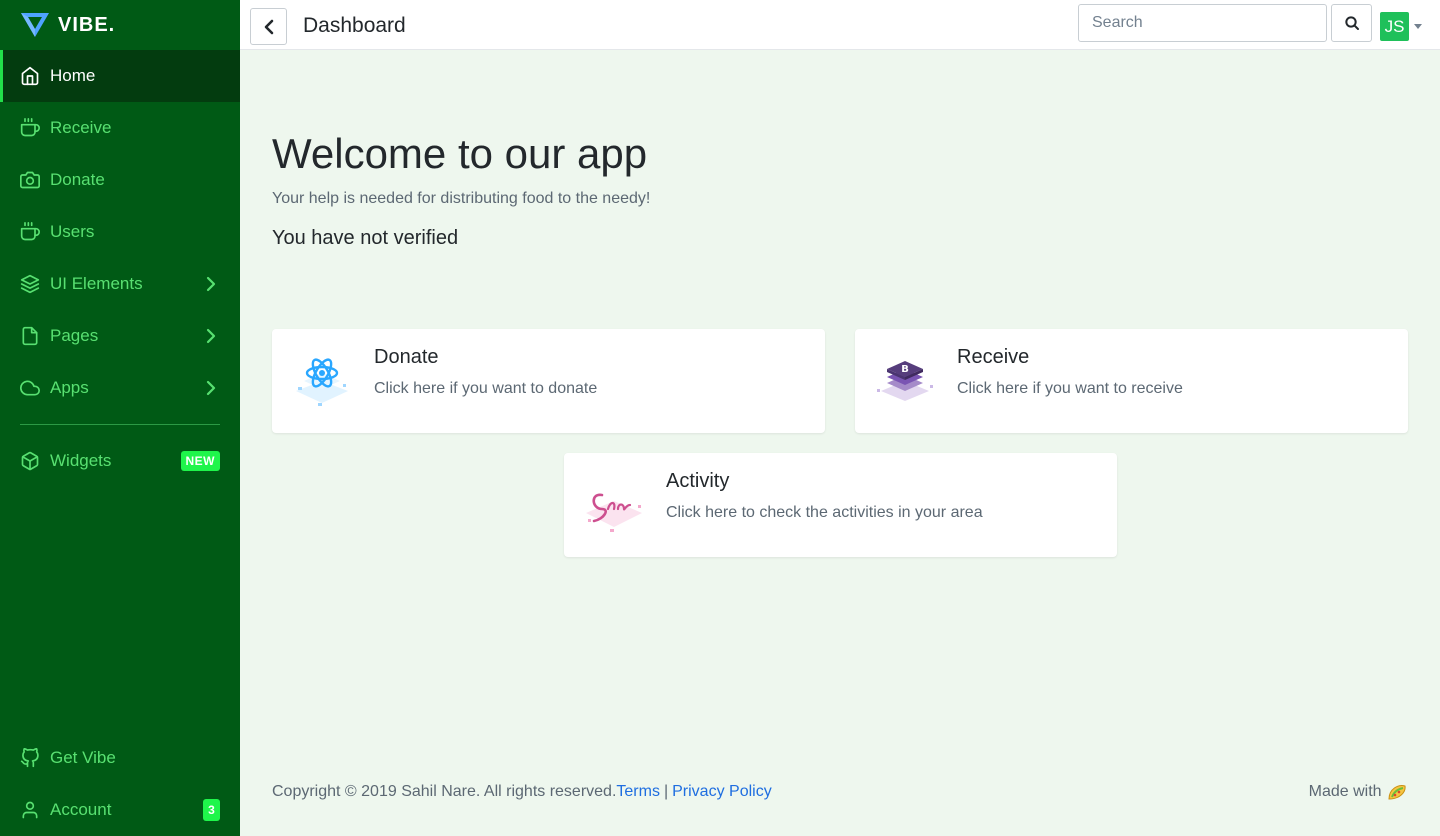 The image size is (1440, 836). What do you see at coordinates (120, 180) in the screenshot?
I see `sidebar-item-donate: Donate` at bounding box center [120, 180].